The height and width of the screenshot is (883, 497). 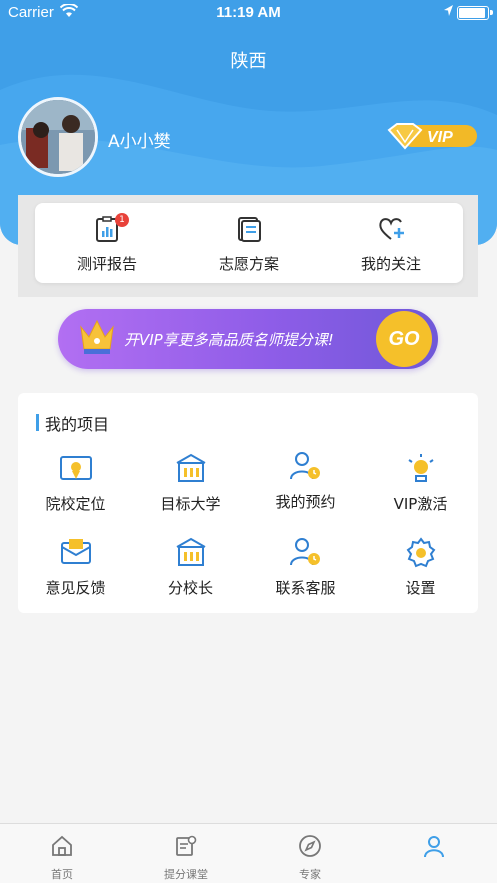 I want to click on project-label: 院校定位, so click(x=75, y=504).